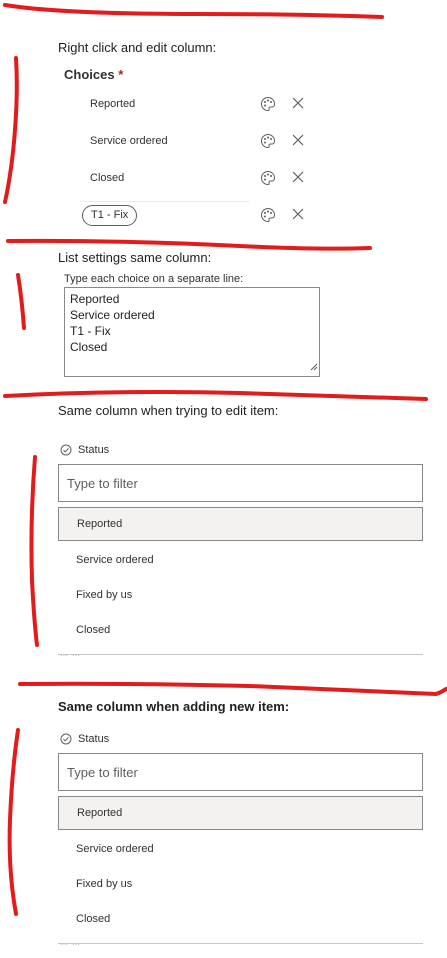  What do you see at coordinates (110, 215) in the screenshot?
I see `choice-pill: T1 - Fix` at bounding box center [110, 215].